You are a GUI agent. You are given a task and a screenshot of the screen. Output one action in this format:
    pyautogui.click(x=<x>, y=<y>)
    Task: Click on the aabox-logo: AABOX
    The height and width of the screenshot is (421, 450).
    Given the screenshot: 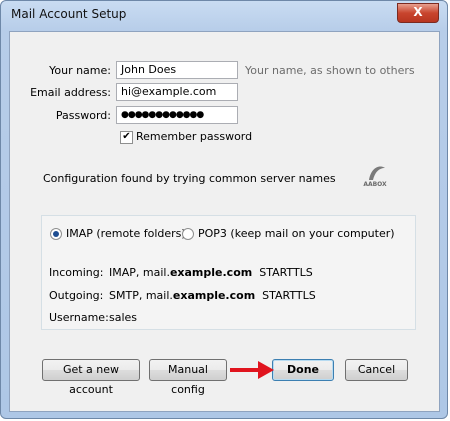 What is the action you would take?
    pyautogui.click(x=375, y=177)
    